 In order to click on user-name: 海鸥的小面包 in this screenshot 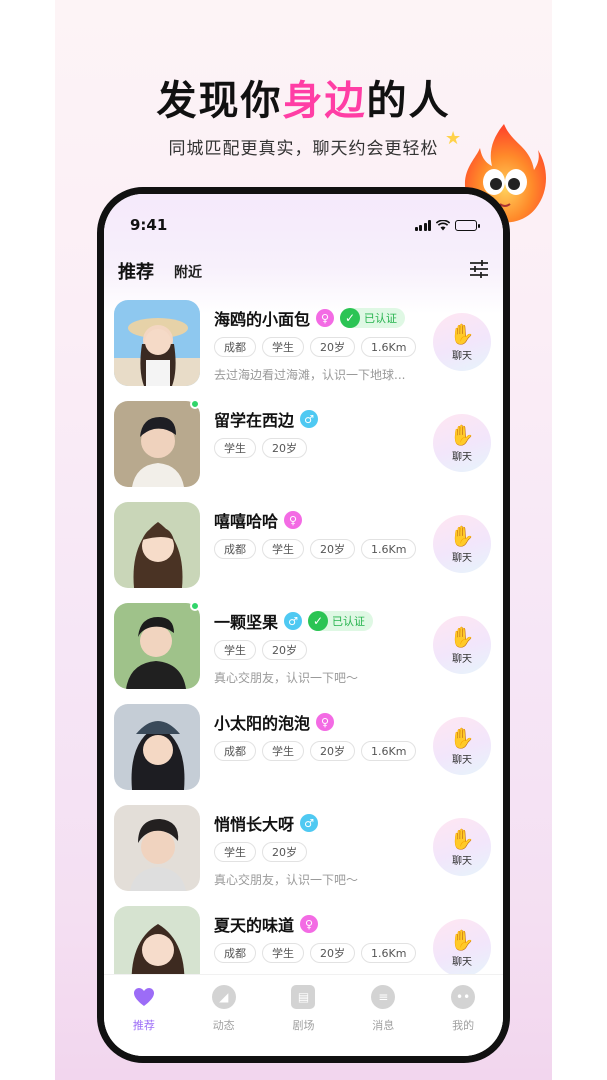, I will do `click(262, 319)`.